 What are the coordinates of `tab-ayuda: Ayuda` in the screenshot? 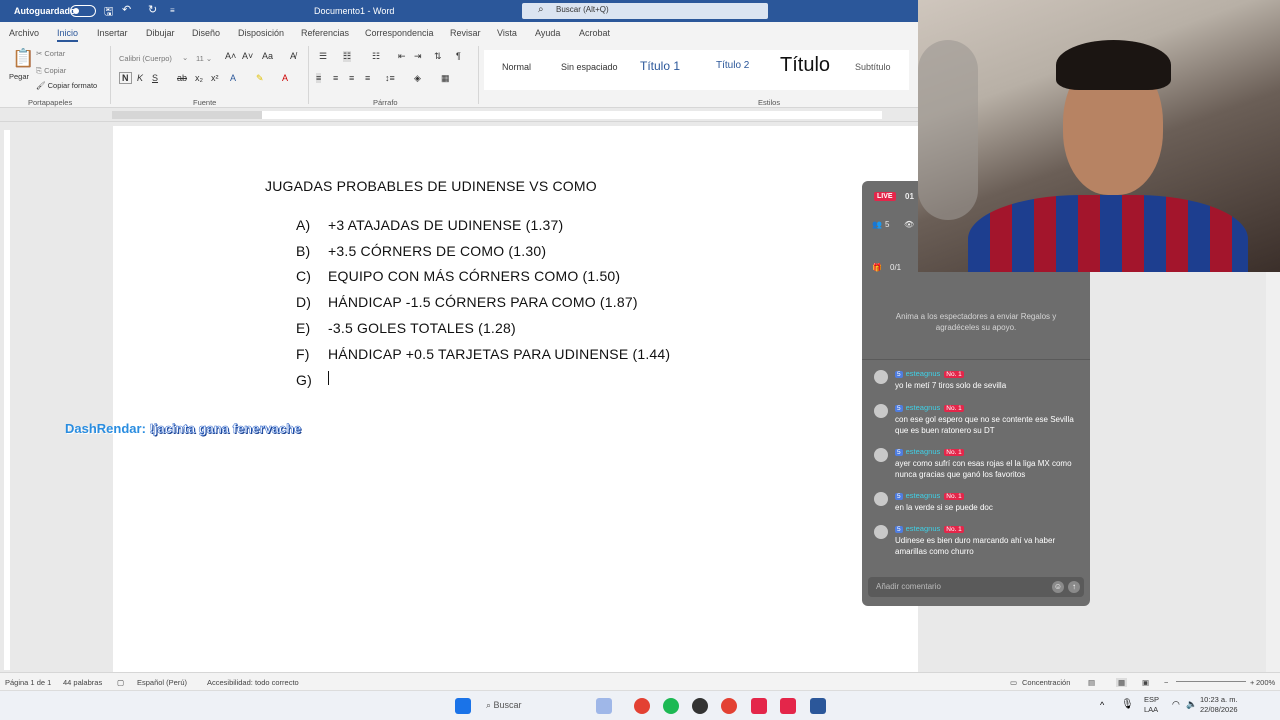 It's located at (547, 33).